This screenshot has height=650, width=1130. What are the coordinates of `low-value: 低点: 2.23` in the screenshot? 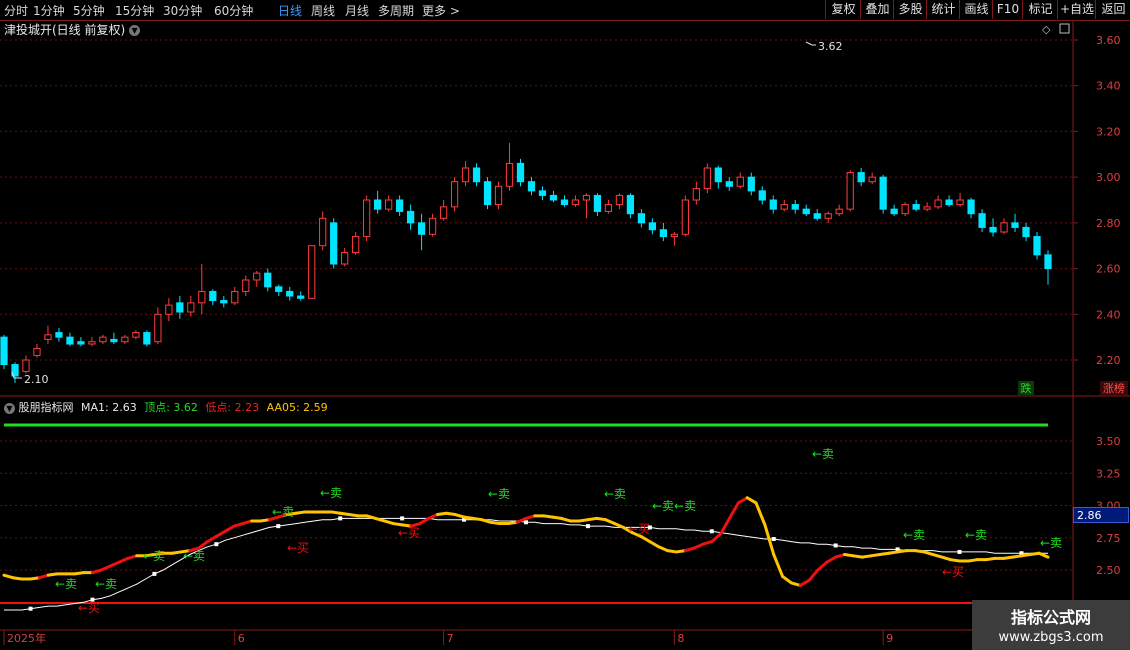 It's located at (232, 407).